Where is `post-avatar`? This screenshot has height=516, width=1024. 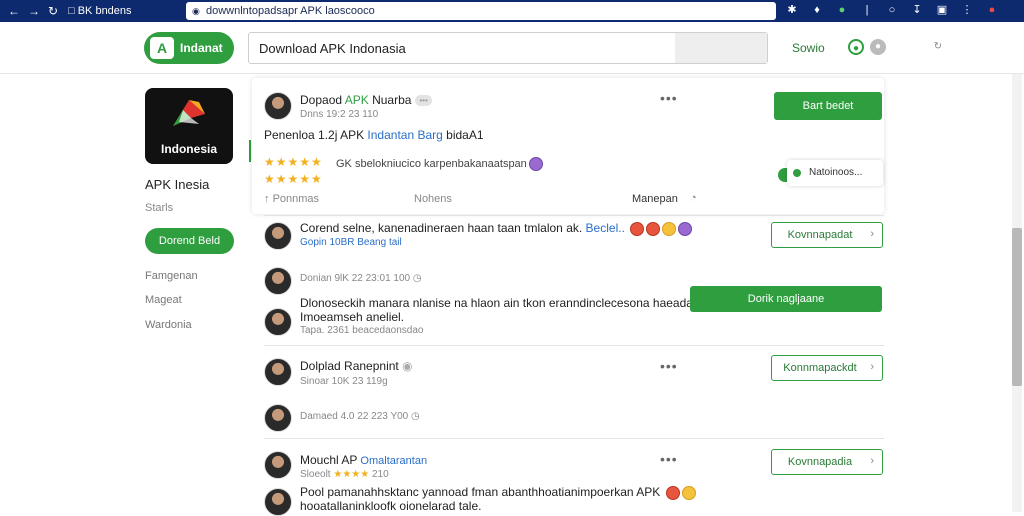 post-avatar is located at coordinates (278, 106).